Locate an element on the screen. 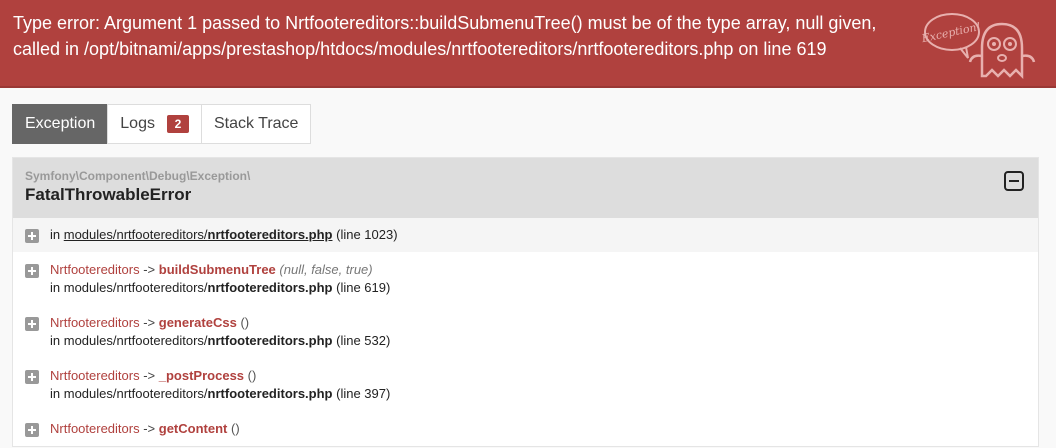 The width and height of the screenshot is (1056, 448). trace-call: Nrtfootereditors -> _postProcess () is located at coordinates (153, 375).